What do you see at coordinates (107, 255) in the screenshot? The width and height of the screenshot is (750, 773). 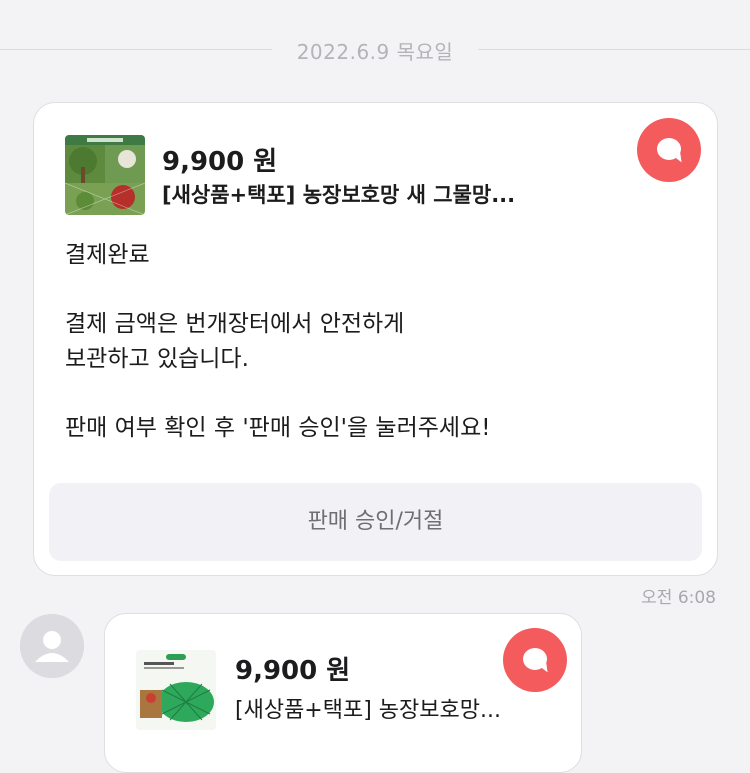 I see `message-status-line: 결제완료` at bounding box center [107, 255].